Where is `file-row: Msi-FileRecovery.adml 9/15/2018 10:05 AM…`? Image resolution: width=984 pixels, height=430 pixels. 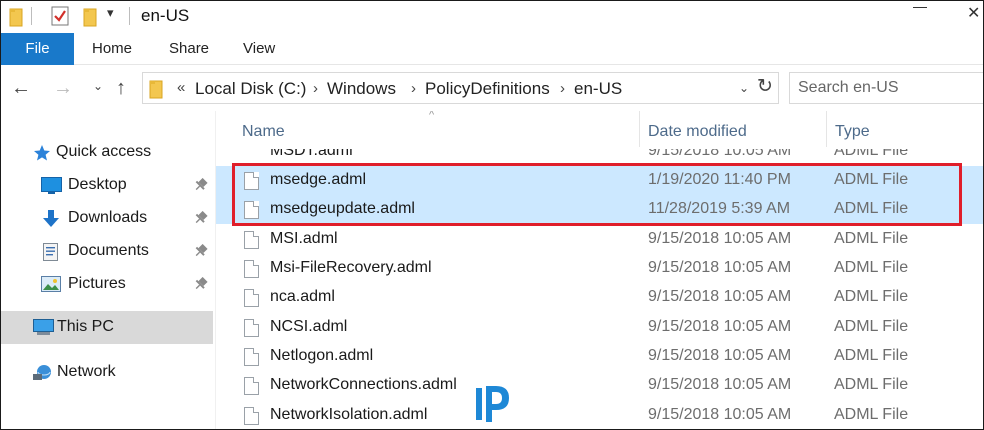
file-row: Msi-FileRecovery.adml 9/15/2018 10:05 AM… is located at coordinates (599, 268).